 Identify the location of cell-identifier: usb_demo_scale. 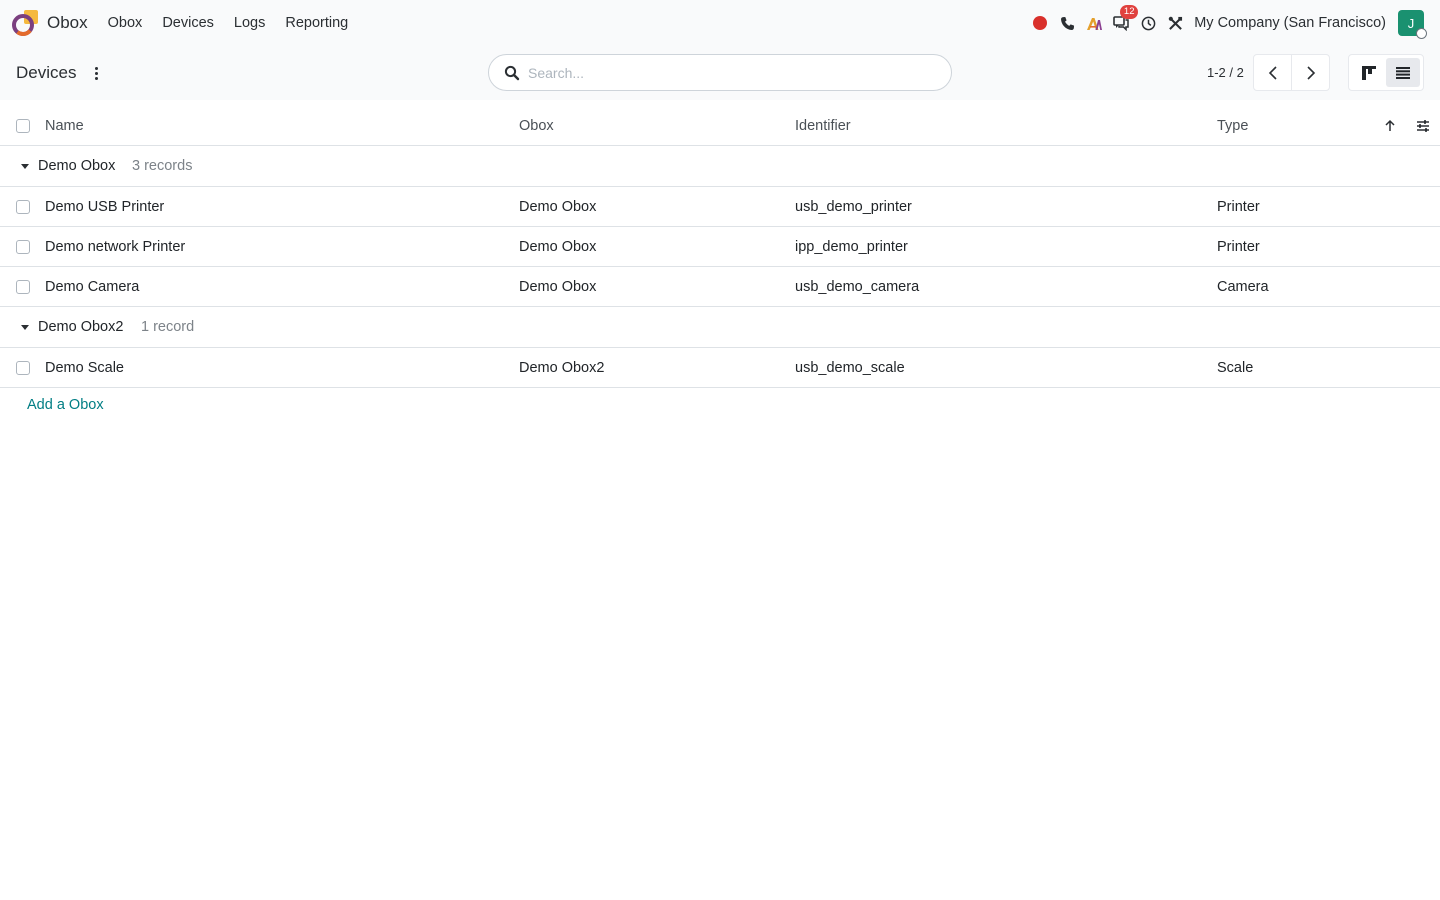
(850, 367).